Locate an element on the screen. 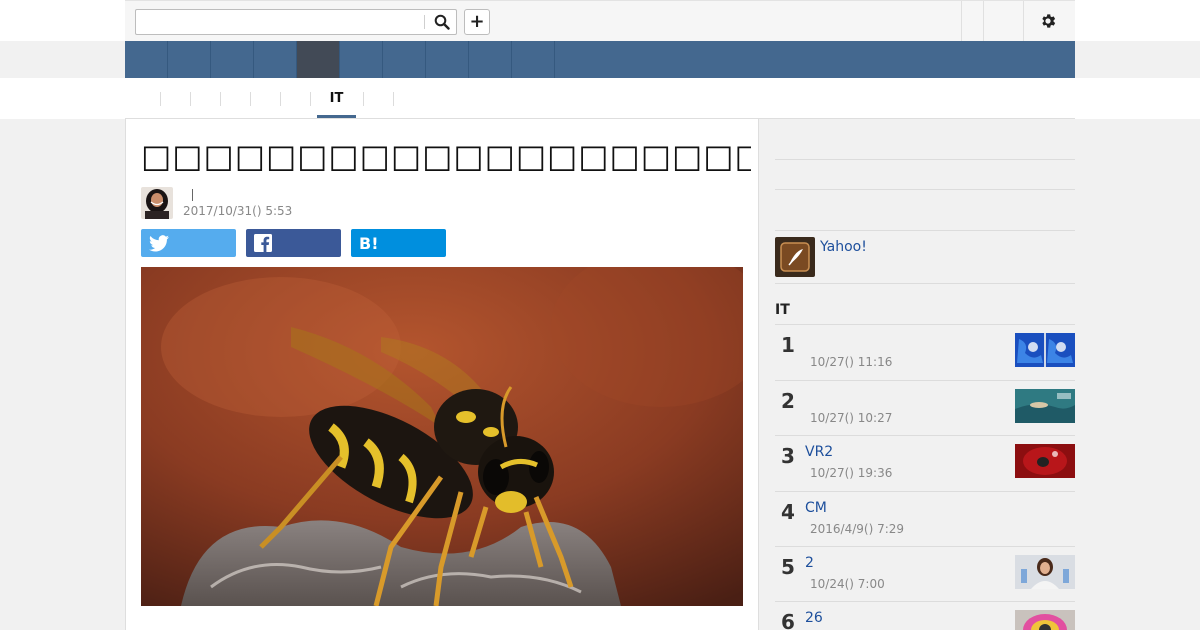 This screenshot has width=1200, height=630. twitter-share-button is located at coordinates (188, 243).